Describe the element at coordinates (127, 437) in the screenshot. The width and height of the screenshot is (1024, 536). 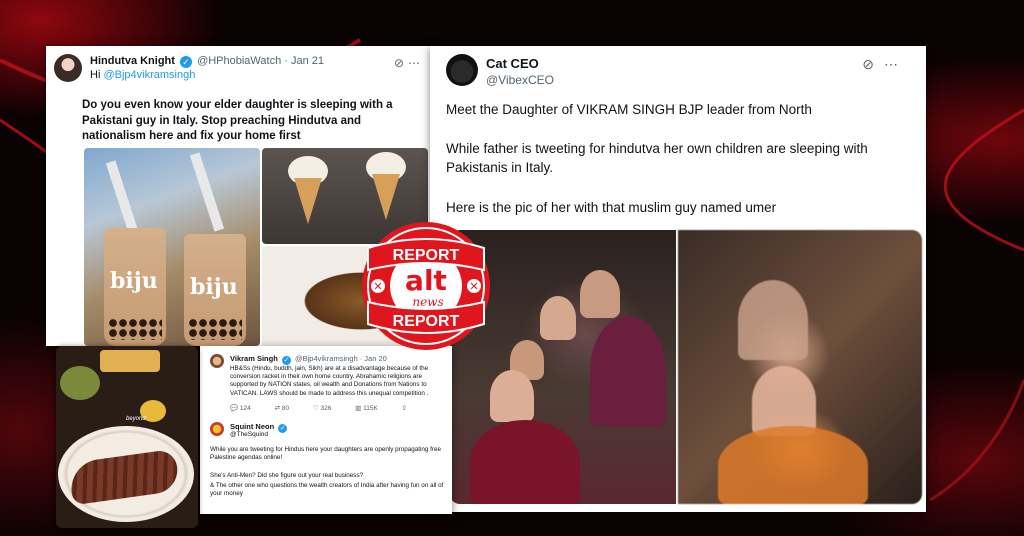
I see `steak-dinner-photo: beyond` at that location.